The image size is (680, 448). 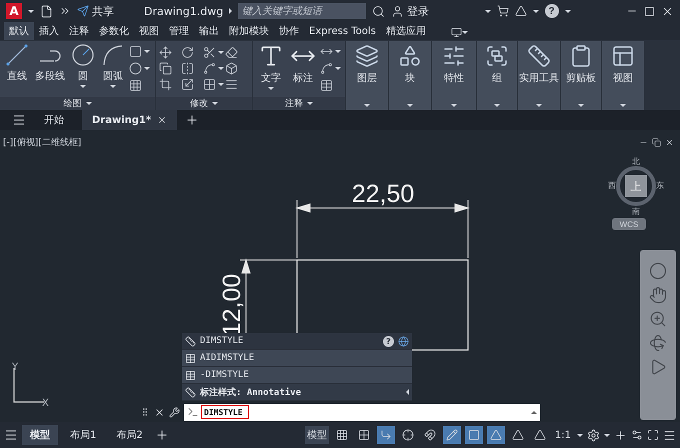 What do you see at coordinates (658, 367) in the screenshot?
I see `play-icon` at bounding box center [658, 367].